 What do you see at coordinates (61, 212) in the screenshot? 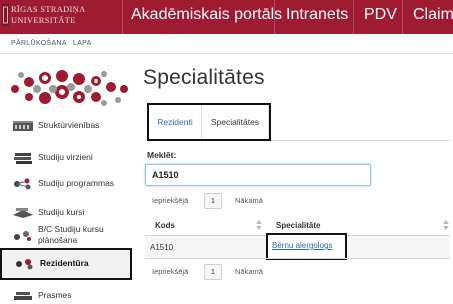
I see `sidebar-item-label: Studiju kursi` at bounding box center [61, 212].